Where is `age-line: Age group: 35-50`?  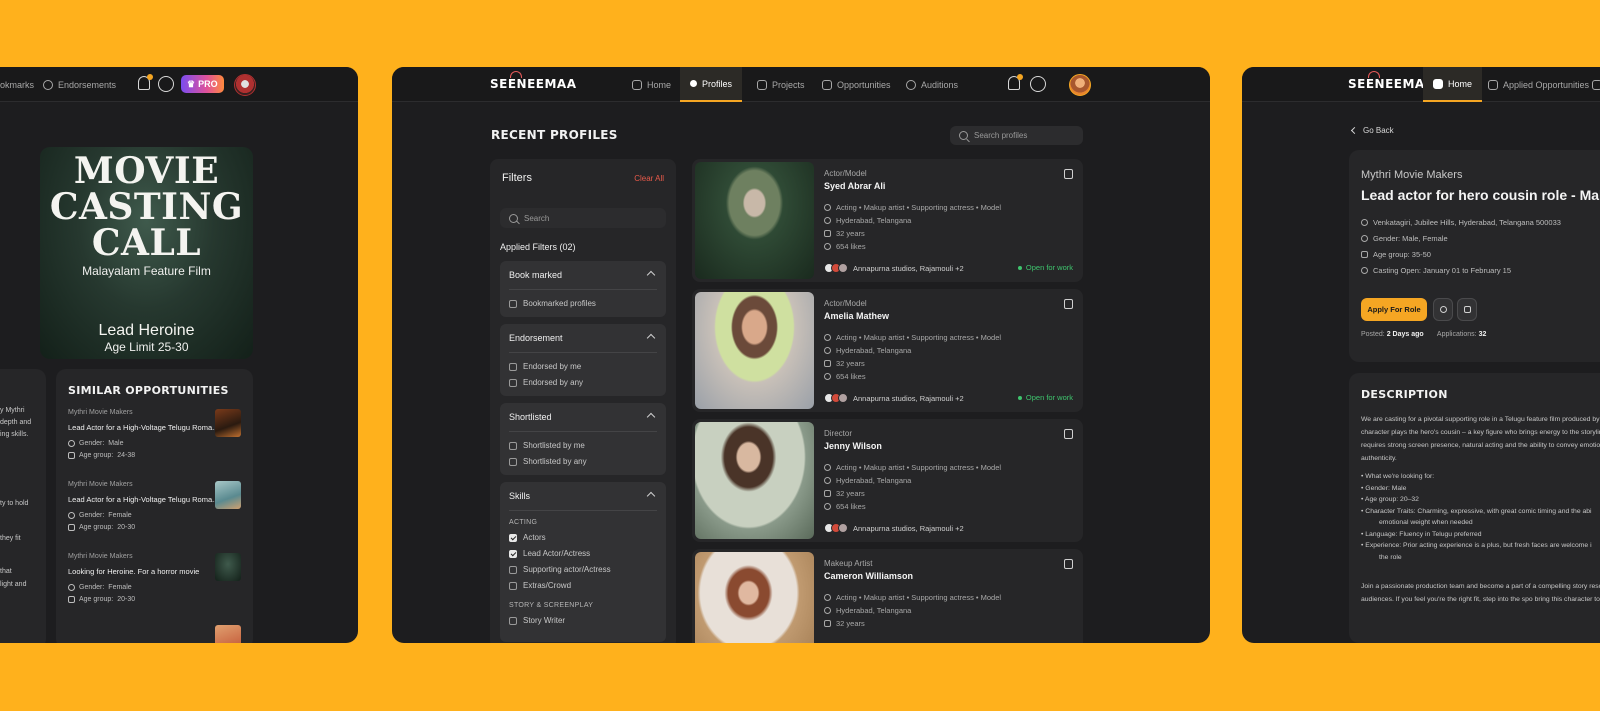 age-line: Age group: 35-50 is located at coordinates (1396, 254).